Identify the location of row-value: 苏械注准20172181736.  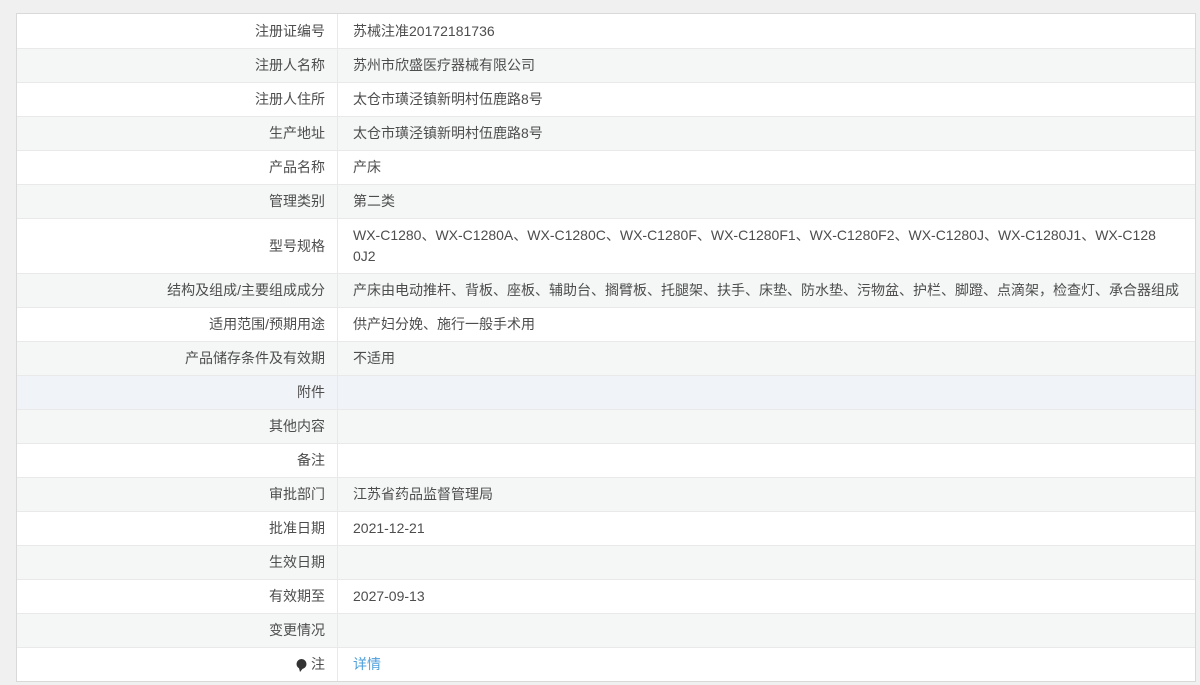
(424, 30).